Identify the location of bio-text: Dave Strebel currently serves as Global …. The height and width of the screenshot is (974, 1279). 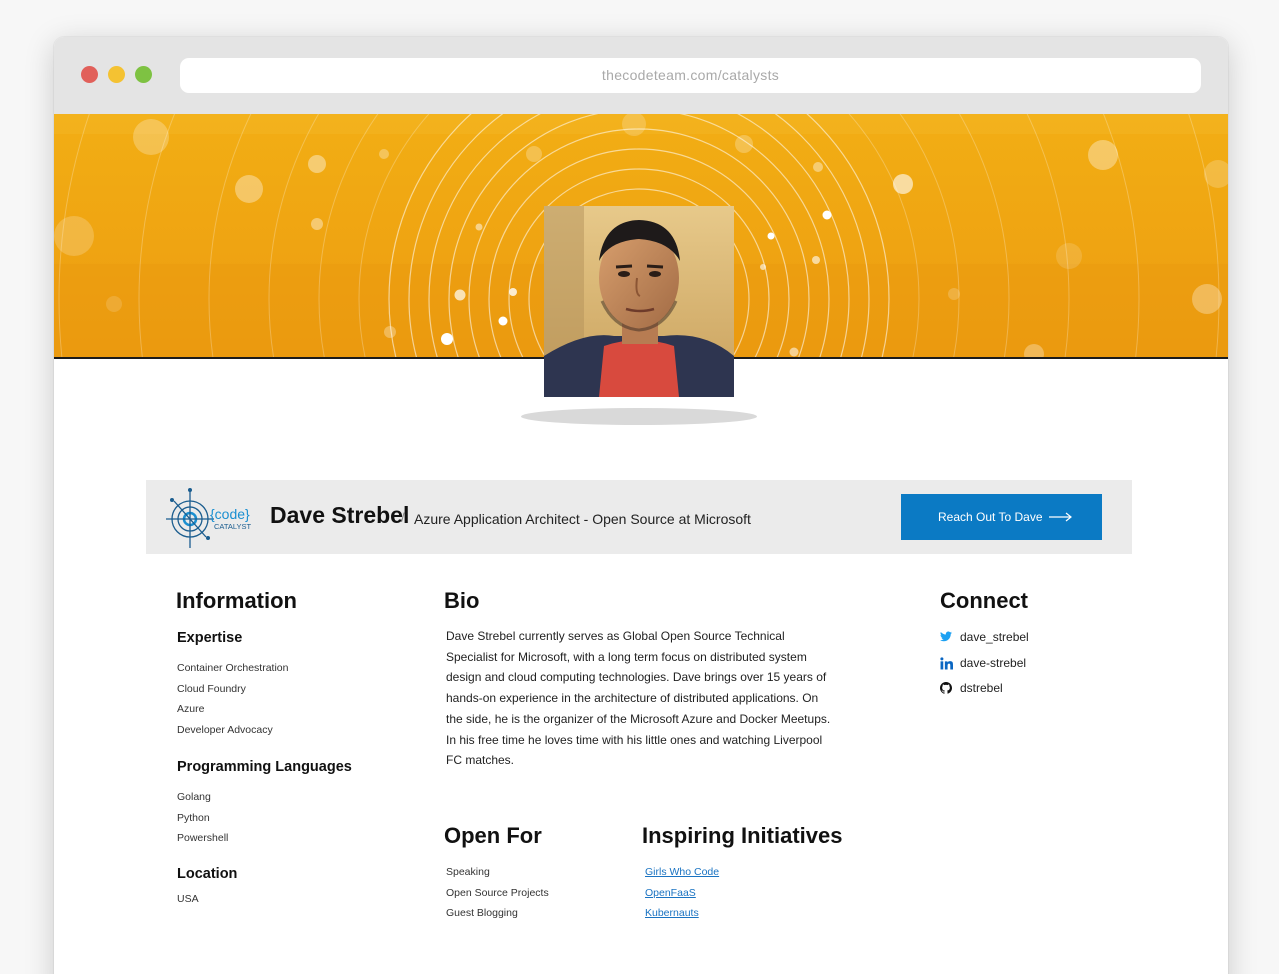
(638, 698).